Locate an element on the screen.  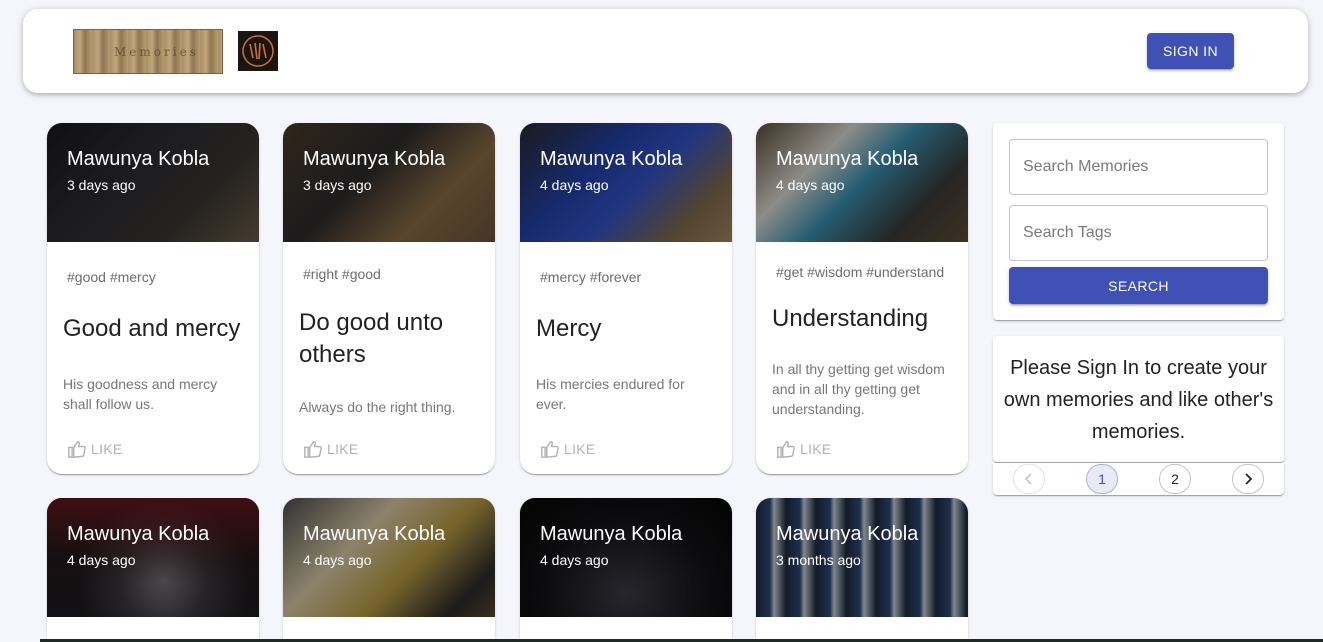
post-tags: #good #mercy is located at coordinates (111, 277).